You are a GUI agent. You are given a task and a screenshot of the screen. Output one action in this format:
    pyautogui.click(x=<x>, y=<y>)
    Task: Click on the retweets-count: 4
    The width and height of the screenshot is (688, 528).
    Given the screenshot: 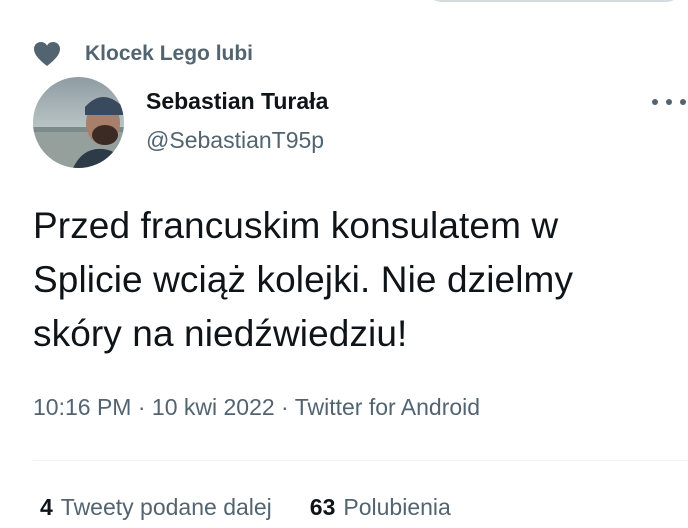 What is the action you would take?
    pyautogui.click(x=46, y=507)
    